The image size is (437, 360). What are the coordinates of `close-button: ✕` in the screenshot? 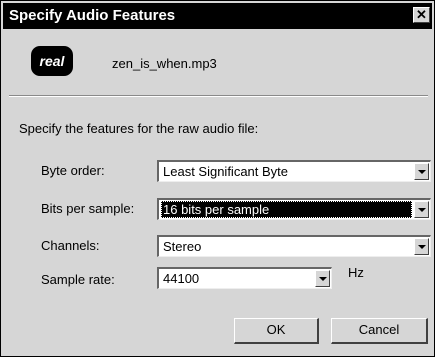 It's located at (421, 15).